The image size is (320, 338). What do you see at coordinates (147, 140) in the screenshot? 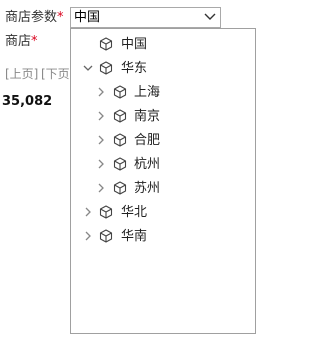
I see `tree-item-label: 合肥` at bounding box center [147, 140].